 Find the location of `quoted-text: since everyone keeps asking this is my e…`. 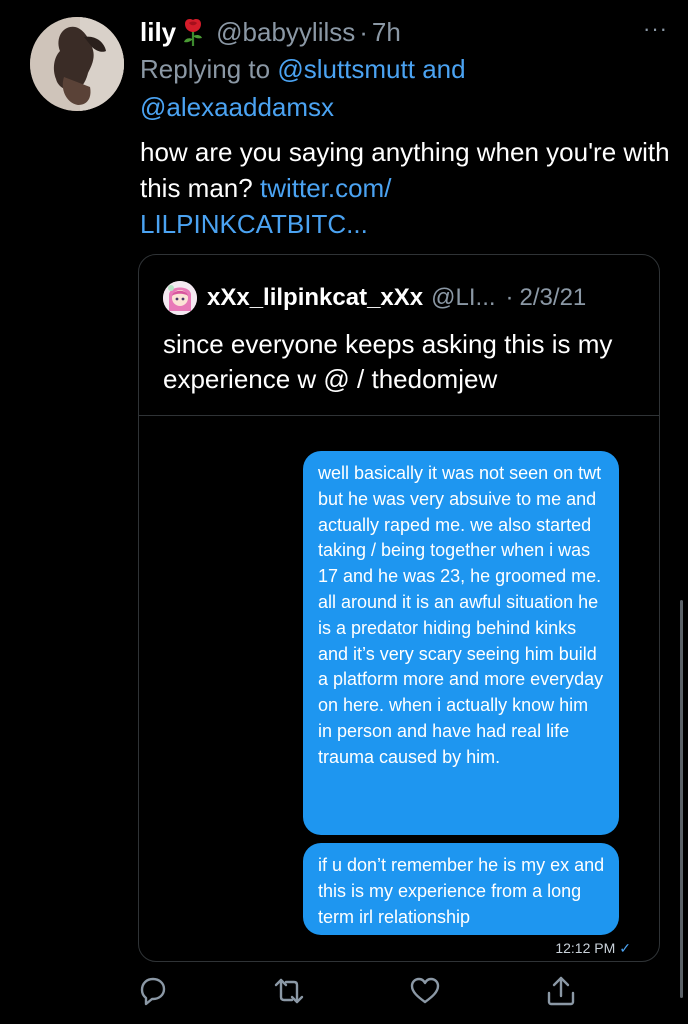

quoted-text: since everyone keeps asking this is my e… is located at coordinates (388, 361).